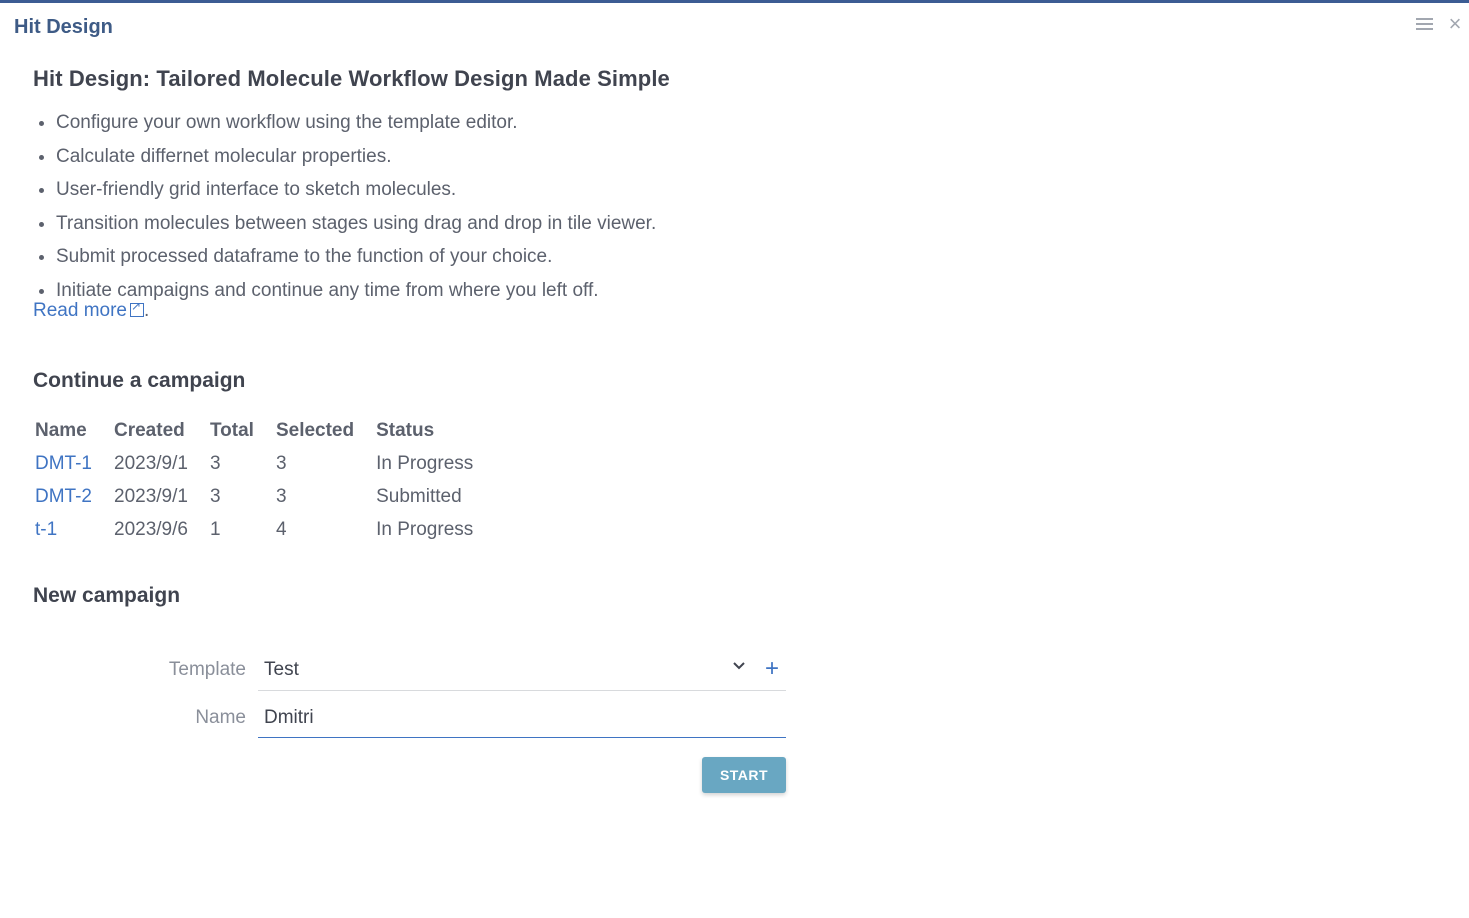 This screenshot has height=918, width=1469. I want to click on column-header-total: Total, so click(231, 430).